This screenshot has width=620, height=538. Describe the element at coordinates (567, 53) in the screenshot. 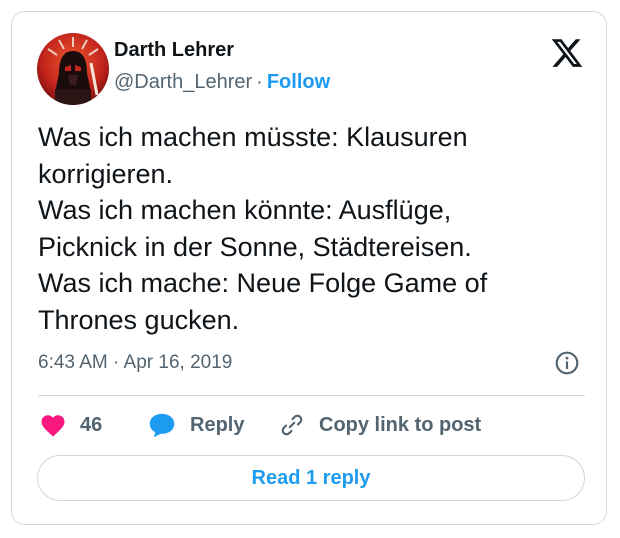

I see `x-logo-icon` at that location.